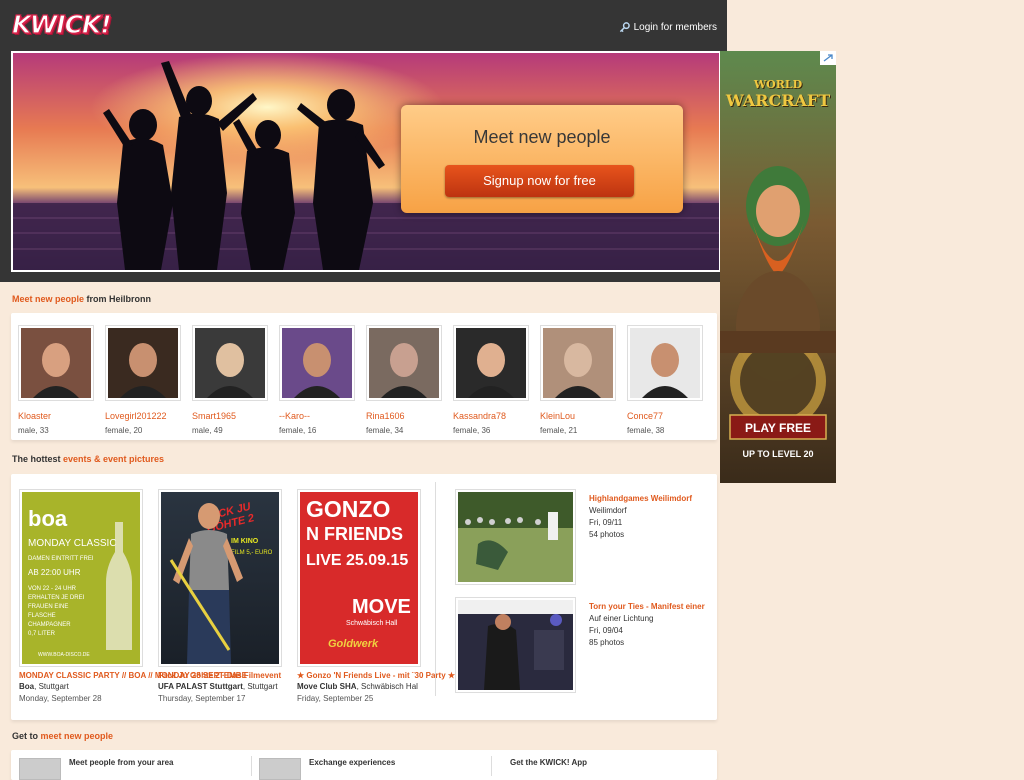  What do you see at coordinates (144, 416) in the screenshot?
I see `person-name: Lovegirl201222` at bounding box center [144, 416].